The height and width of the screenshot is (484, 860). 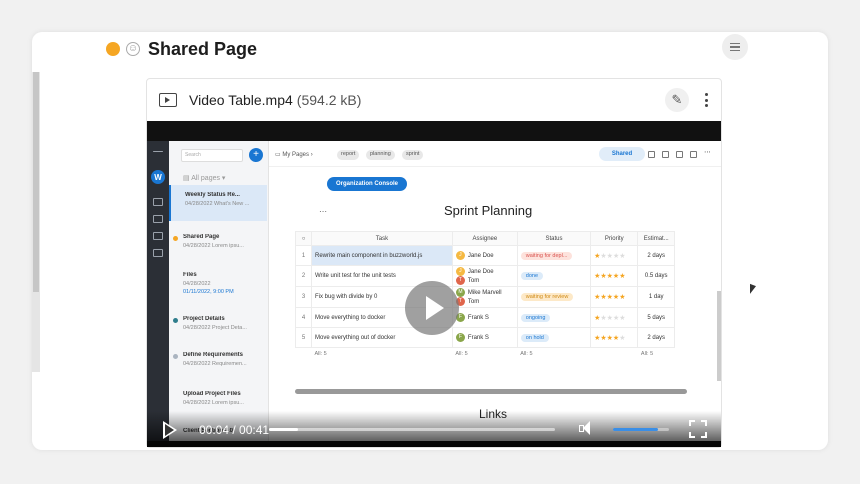 I want to click on shared-button: Shared, so click(x=622, y=154).